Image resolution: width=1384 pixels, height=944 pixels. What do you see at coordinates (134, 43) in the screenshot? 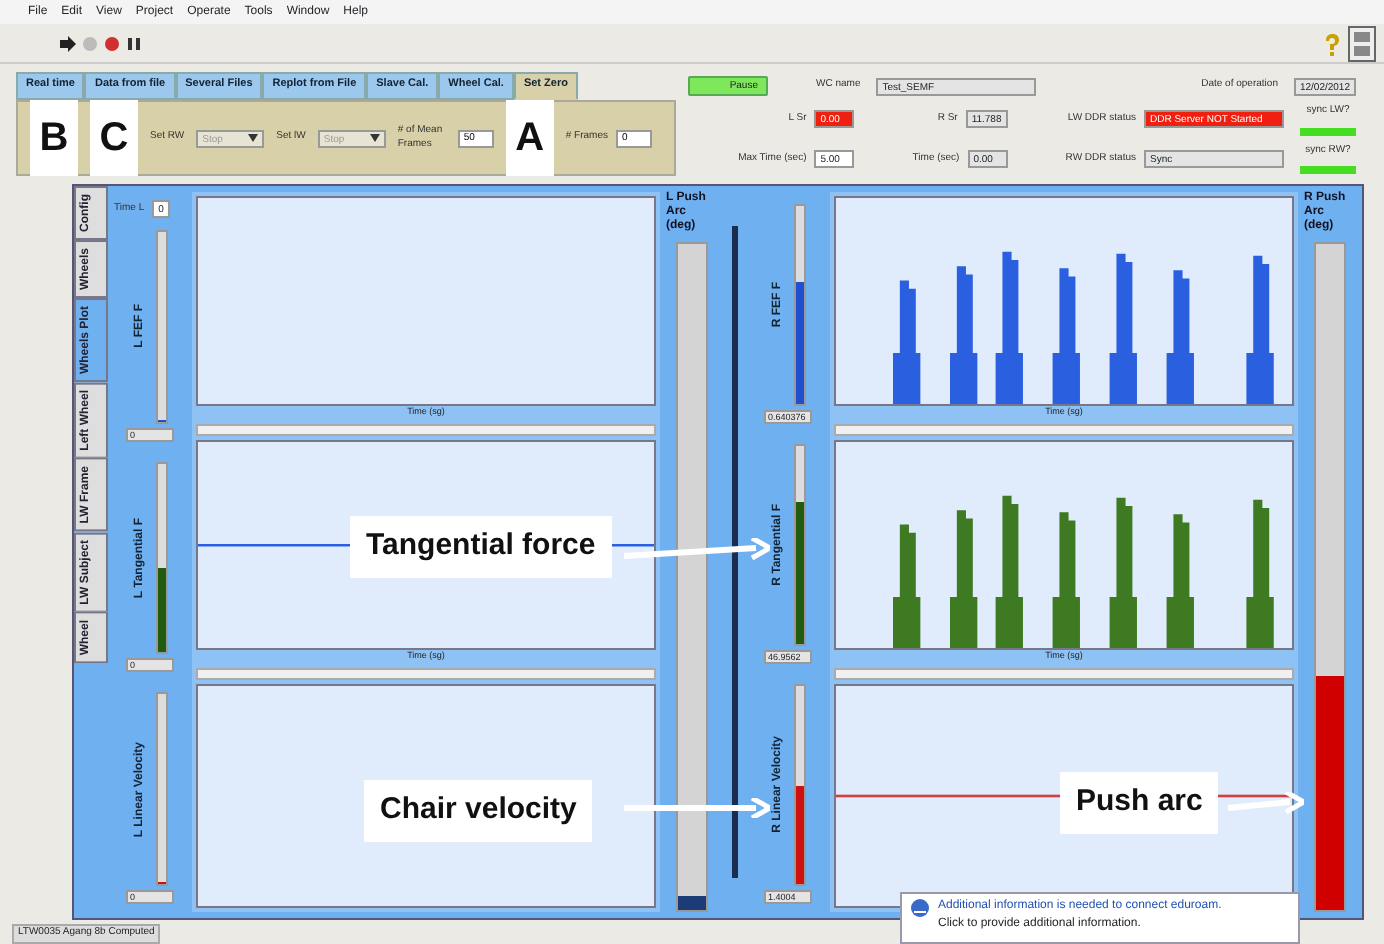
I see `pause-icon` at bounding box center [134, 43].